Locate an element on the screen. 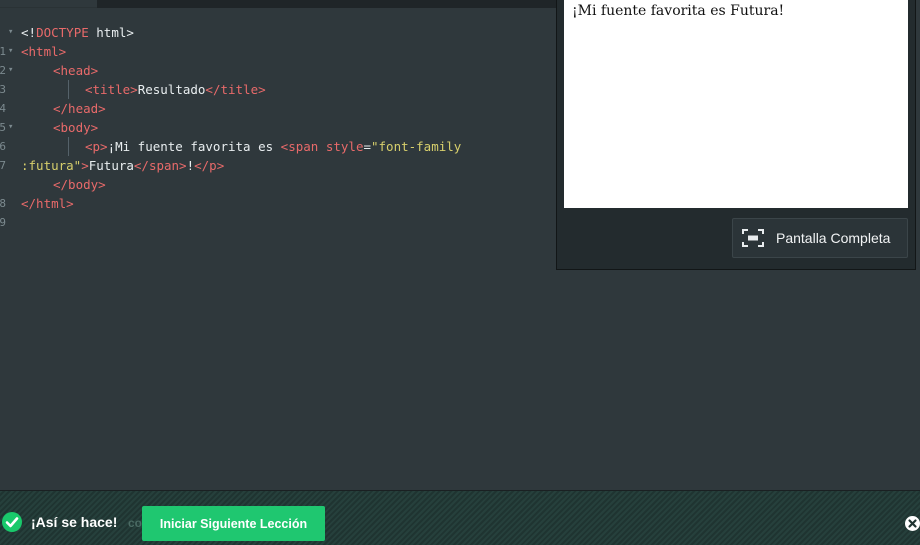  code-line: 1 ▾ <!DOCTYPE html> is located at coordinates (276, 40).